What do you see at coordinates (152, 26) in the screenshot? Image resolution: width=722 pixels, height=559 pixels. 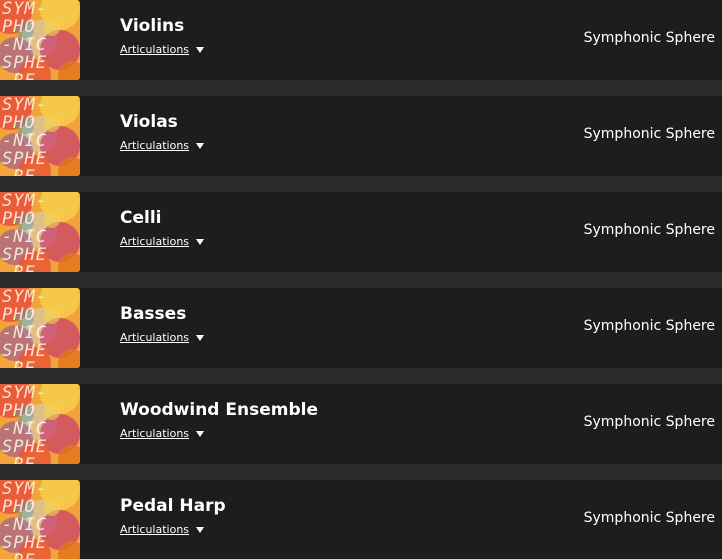 I see `instrument-title: Violins` at bounding box center [152, 26].